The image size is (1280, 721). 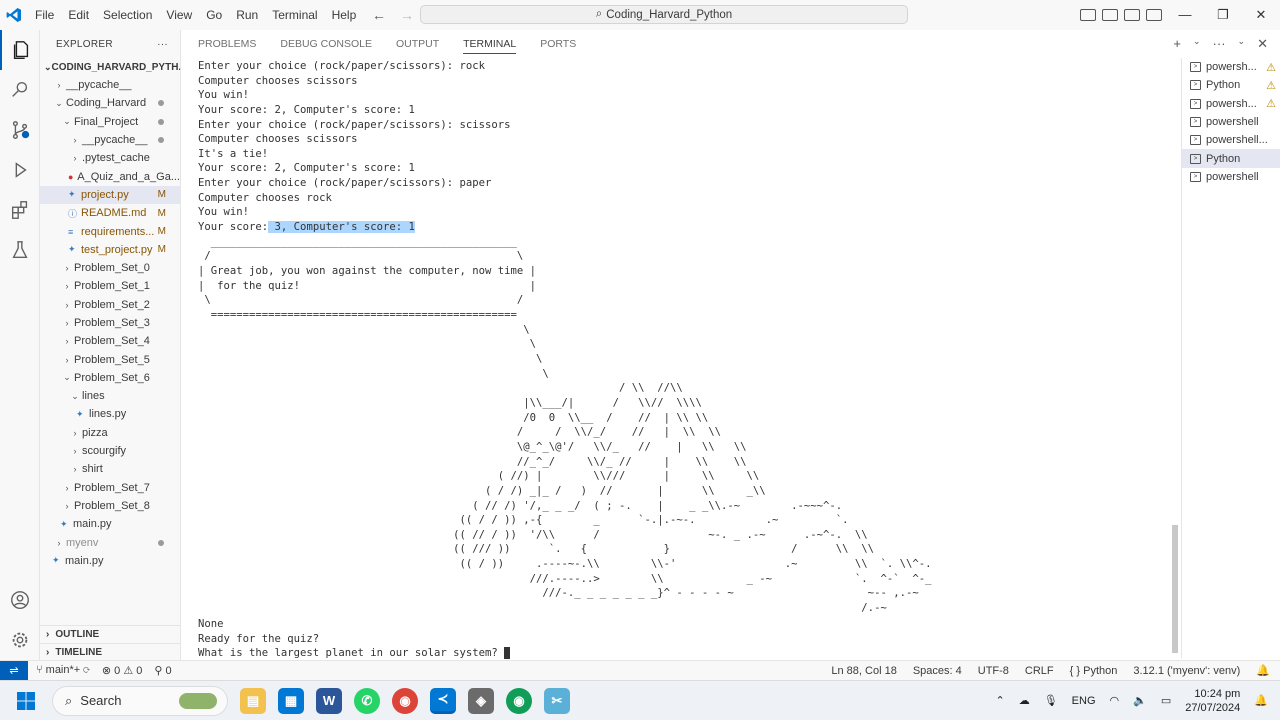 I want to click on encoding: UTF-8, so click(x=993, y=671).